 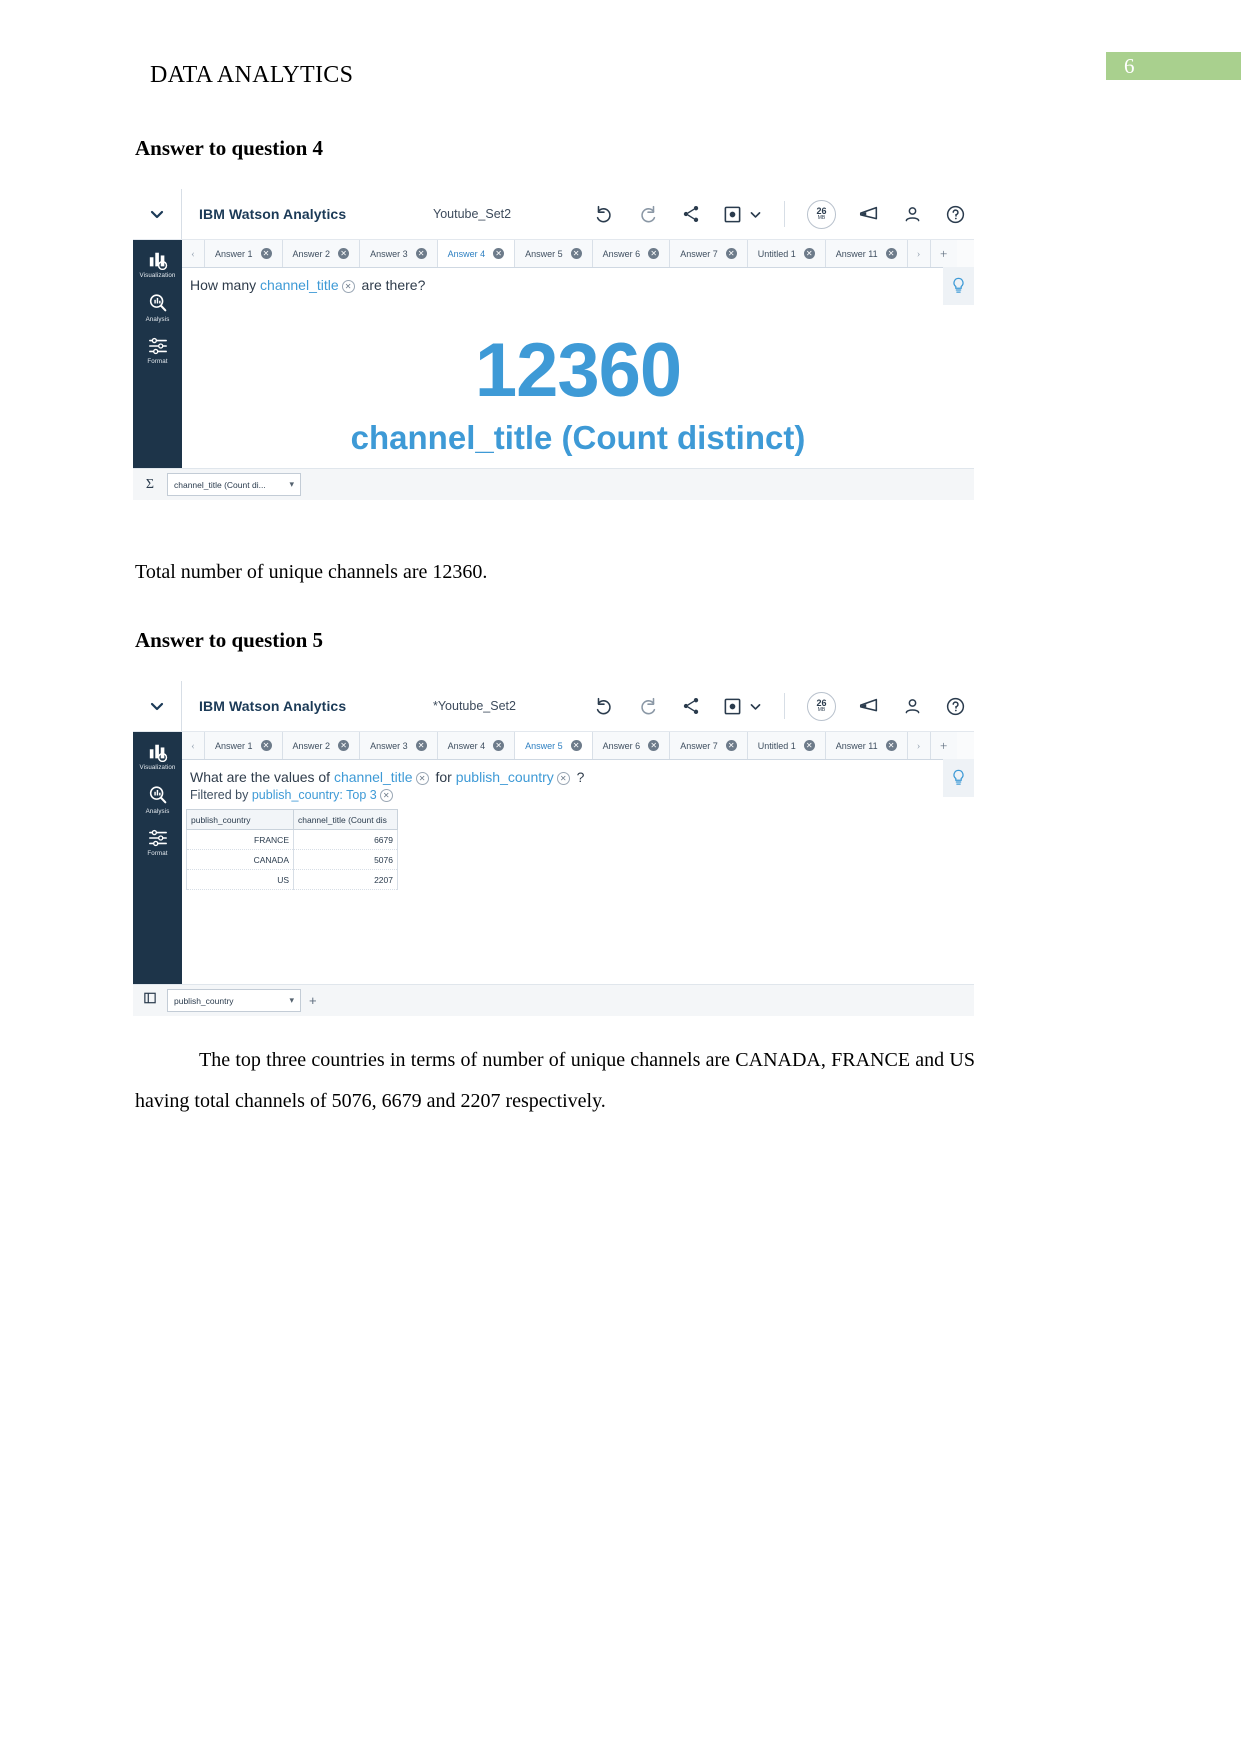 What do you see at coordinates (292, 859) in the screenshot?
I see `table-row: CANADA 5076` at bounding box center [292, 859].